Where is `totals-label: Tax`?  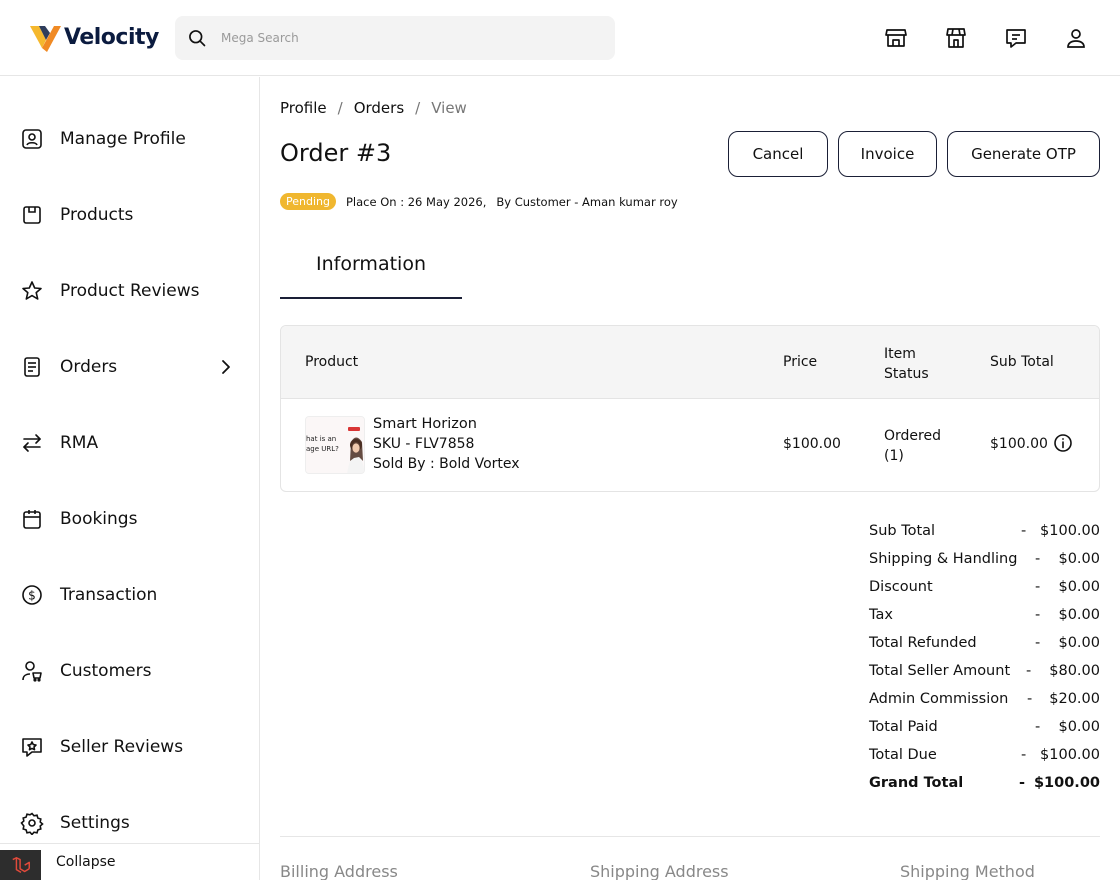 totals-label: Tax is located at coordinates (881, 615).